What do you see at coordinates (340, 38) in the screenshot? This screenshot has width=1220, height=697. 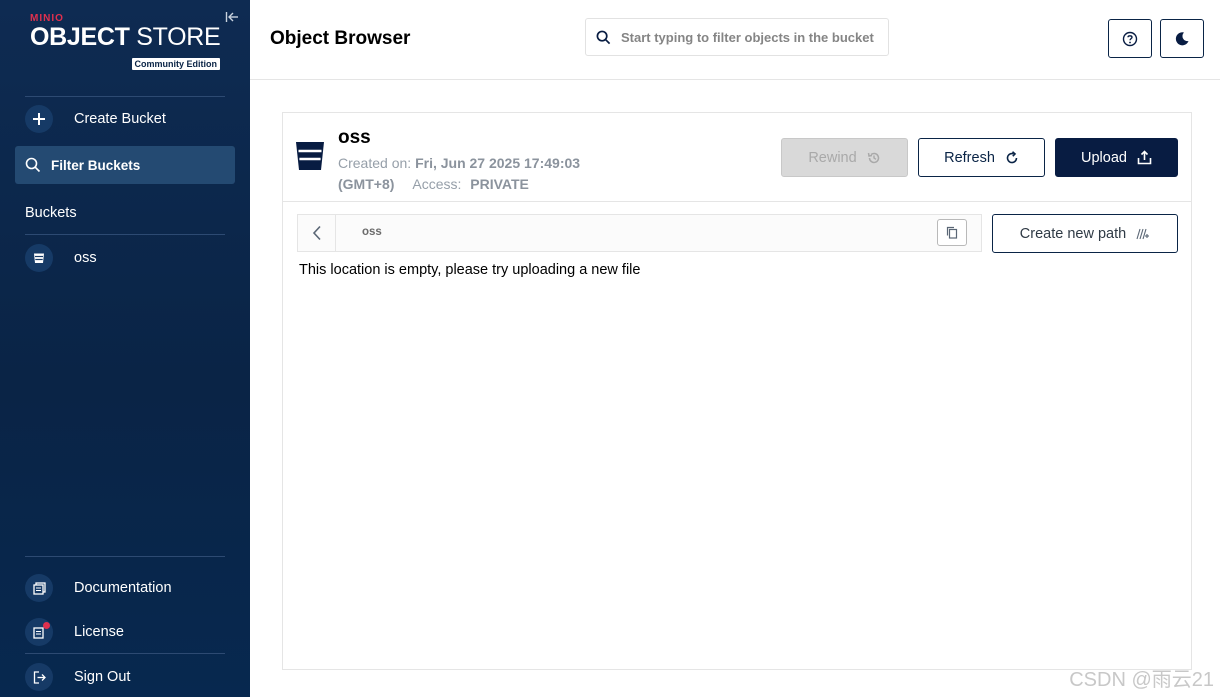 I see `page-title: Object Browser` at bounding box center [340, 38].